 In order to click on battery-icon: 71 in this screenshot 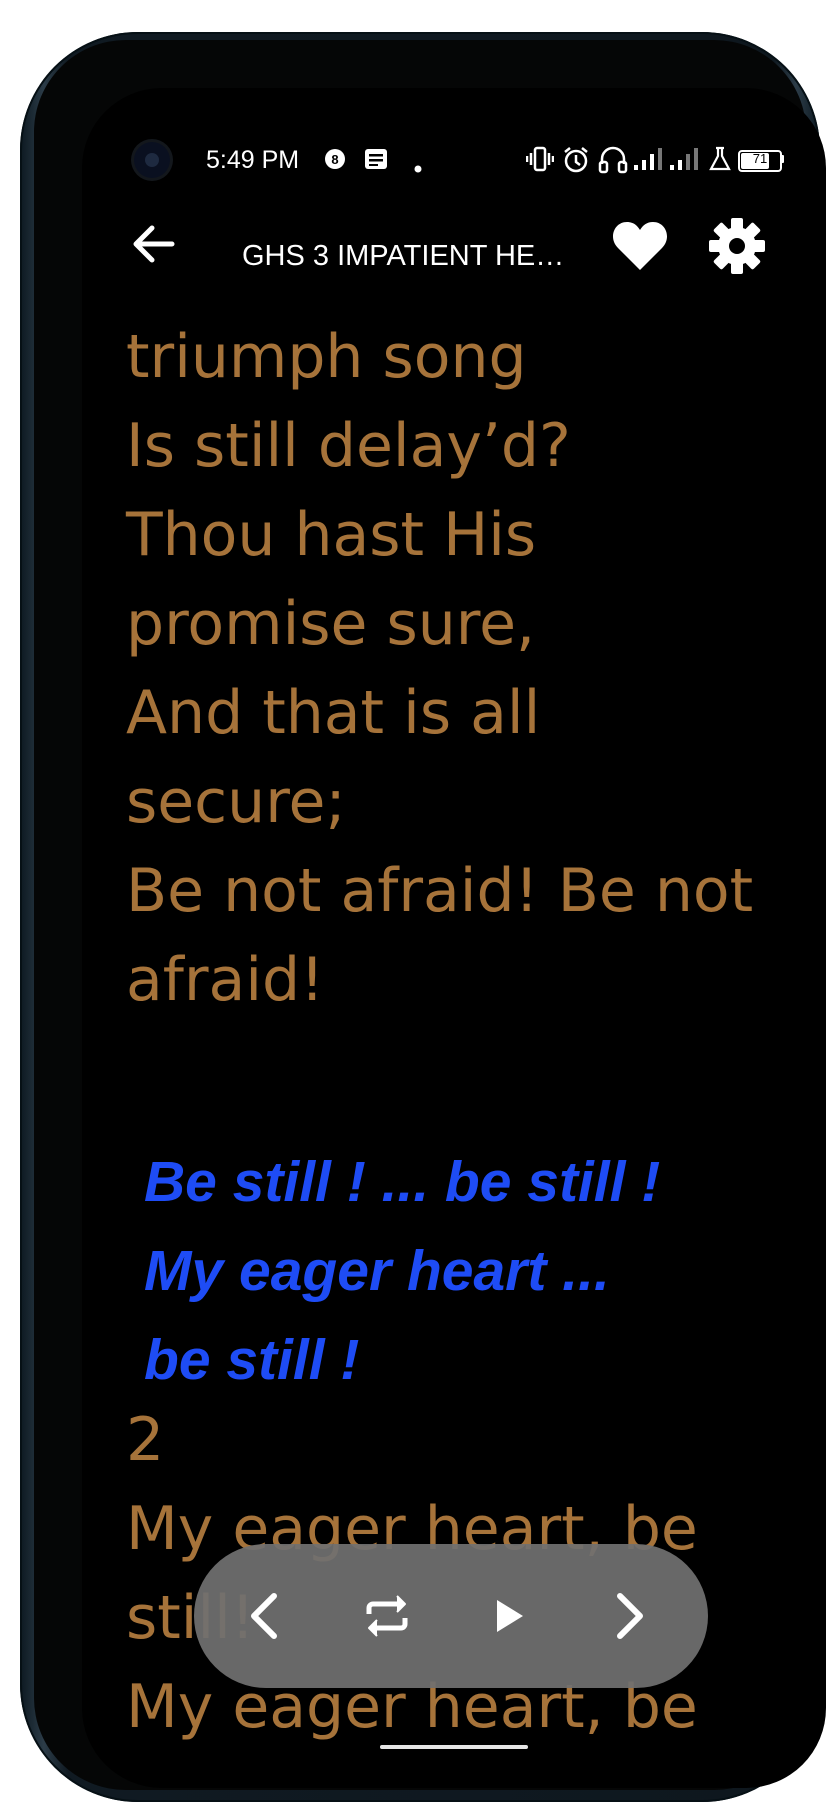, I will do `click(760, 161)`.